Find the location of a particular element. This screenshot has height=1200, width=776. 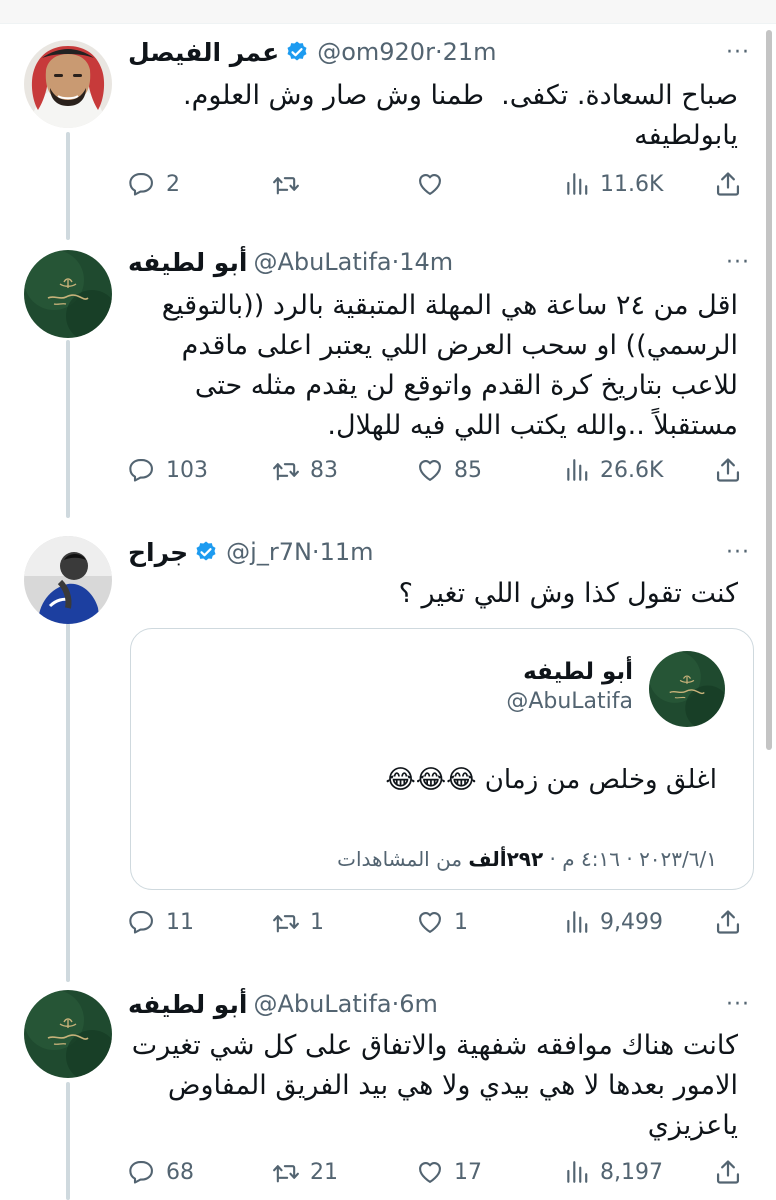

retweet-button: 1 is located at coordinates (298, 922).